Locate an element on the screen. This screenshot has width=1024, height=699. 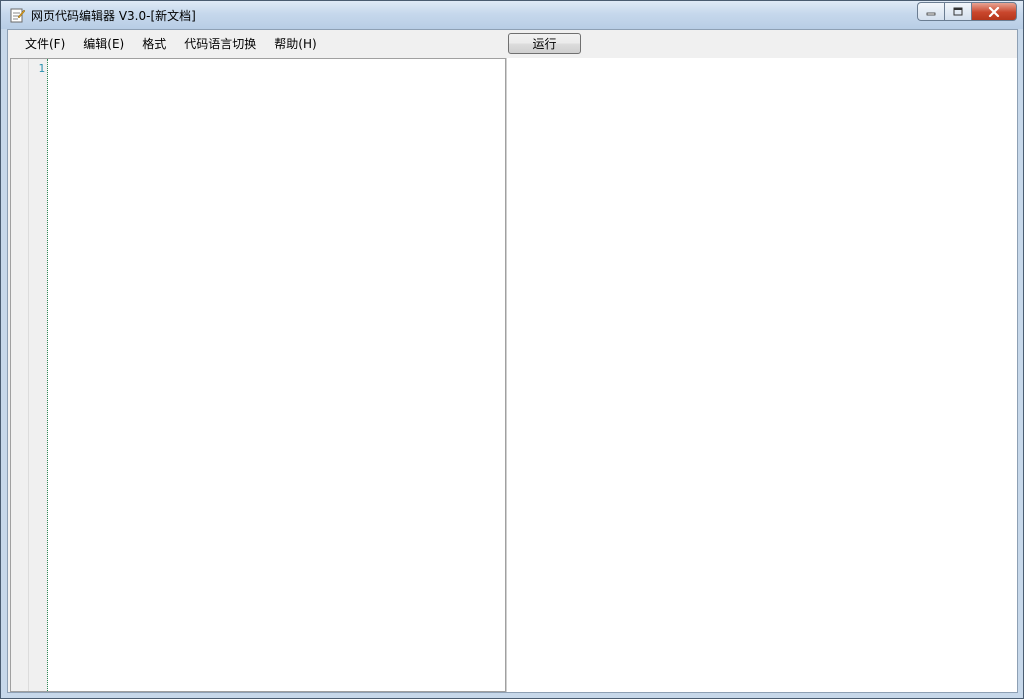
close-button is located at coordinates (994, 11).